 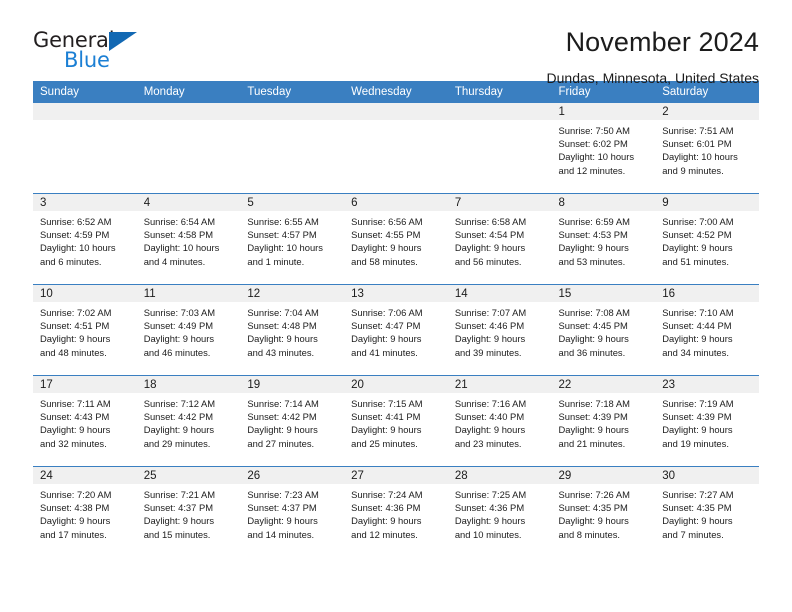 I want to click on day-number: 13, so click(x=396, y=293).